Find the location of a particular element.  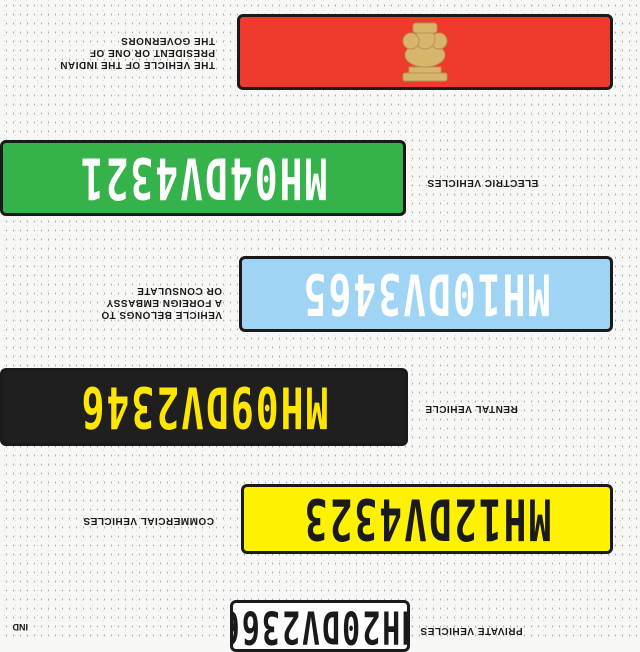

plate-private: MH20DV2366 is located at coordinates (320, 626).